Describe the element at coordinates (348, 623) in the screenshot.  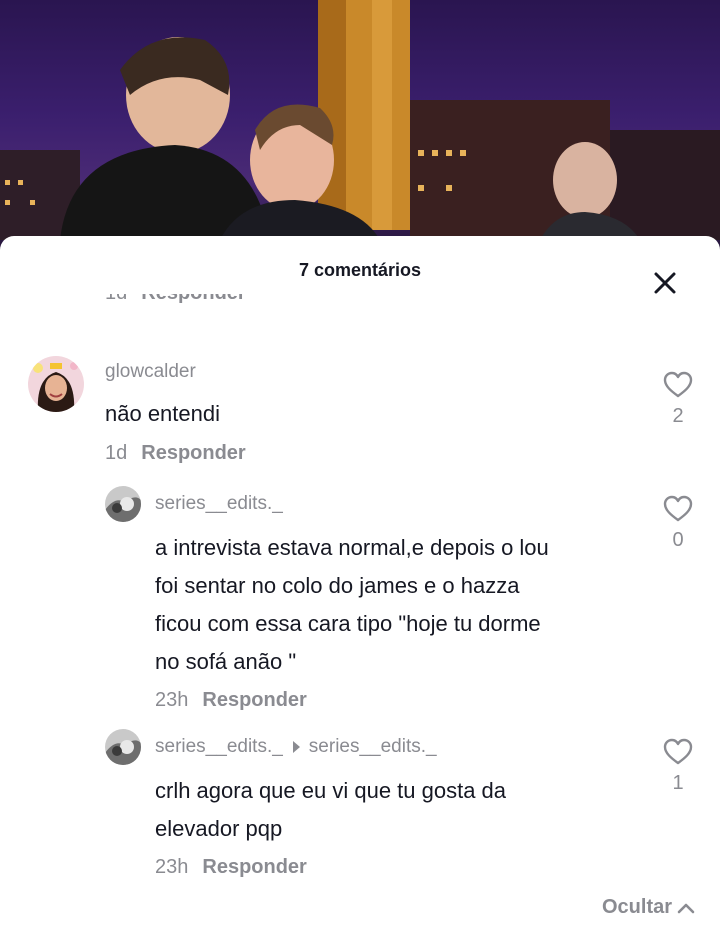
I see `reply-text-line: ficou com essa cara tipo "hoje tu dorme` at that location.